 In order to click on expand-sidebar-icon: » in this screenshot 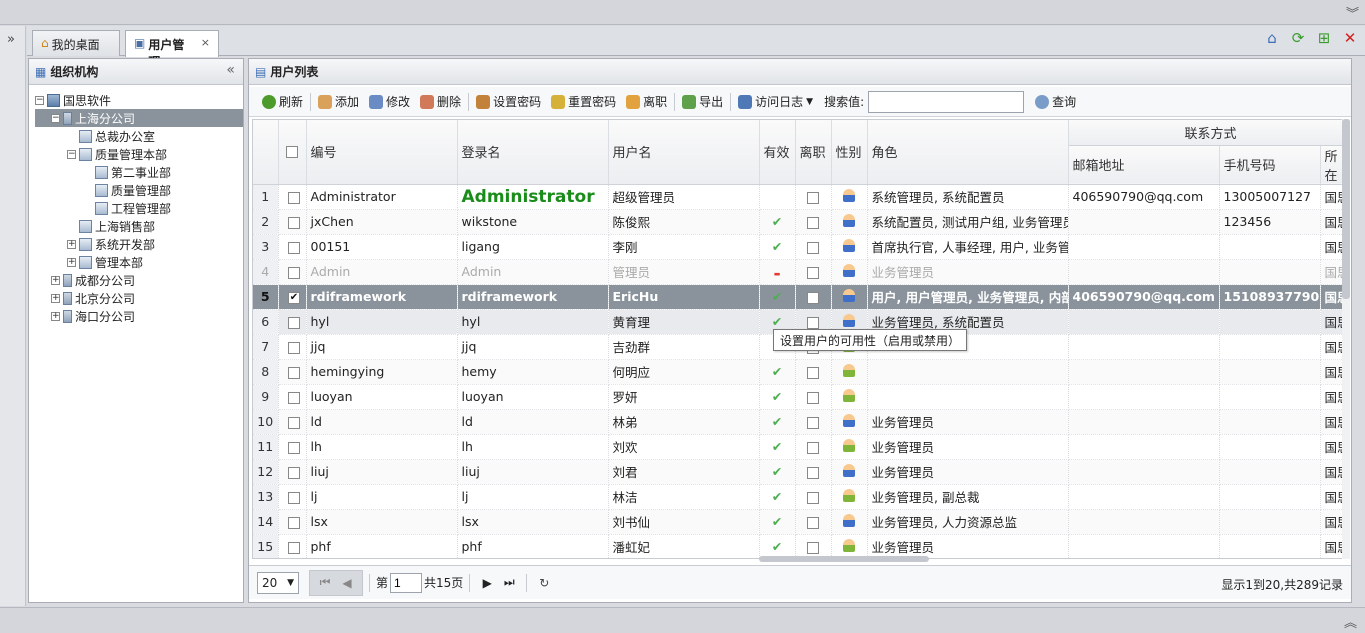, I will do `click(11, 39)`.